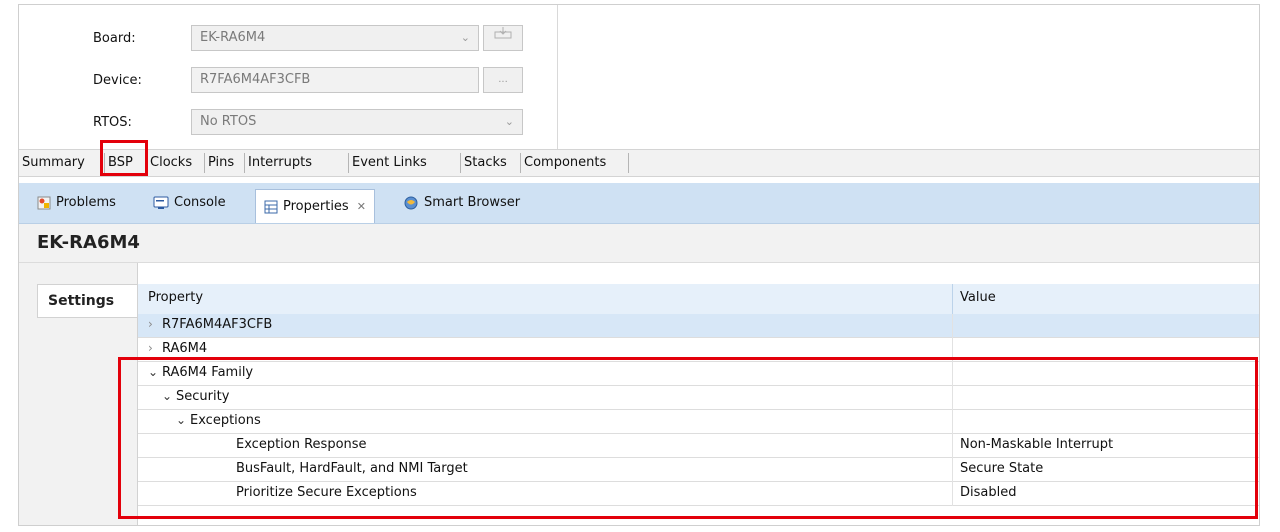 This screenshot has width=1280, height=532. I want to click on tab-smart-browser-label: Smart Browser, so click(472, 202).